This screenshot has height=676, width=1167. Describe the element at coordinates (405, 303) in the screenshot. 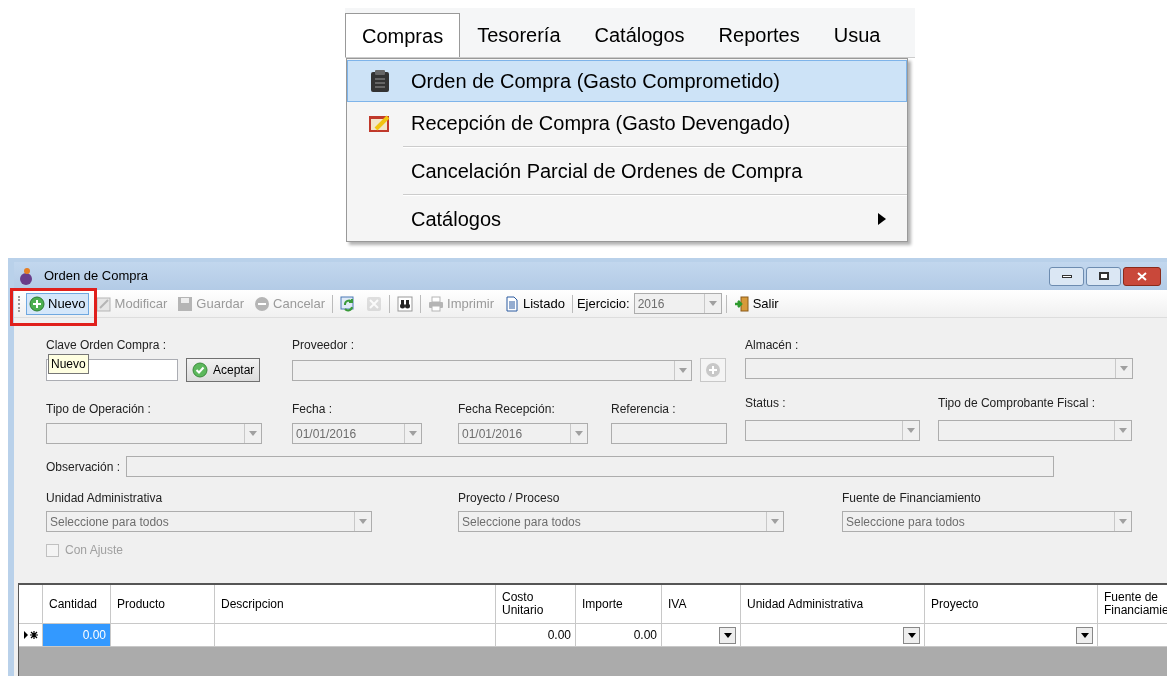

I see `binoculars-icon` at that location.